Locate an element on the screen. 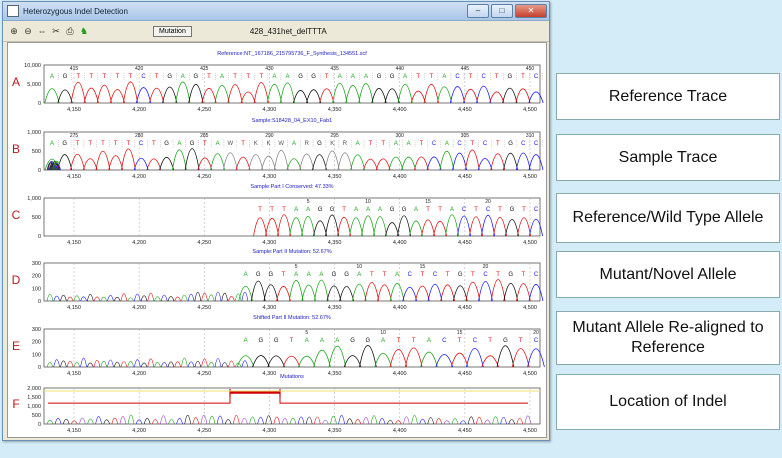 This screenshot has width=782, height=458. position-label: 5 is located at coordinates (308, 202).